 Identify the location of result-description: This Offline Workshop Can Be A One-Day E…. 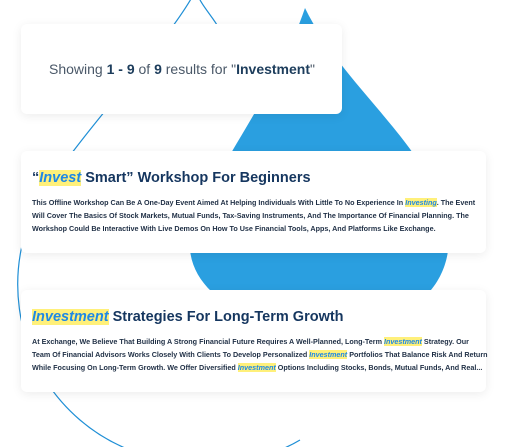
(260, 215).